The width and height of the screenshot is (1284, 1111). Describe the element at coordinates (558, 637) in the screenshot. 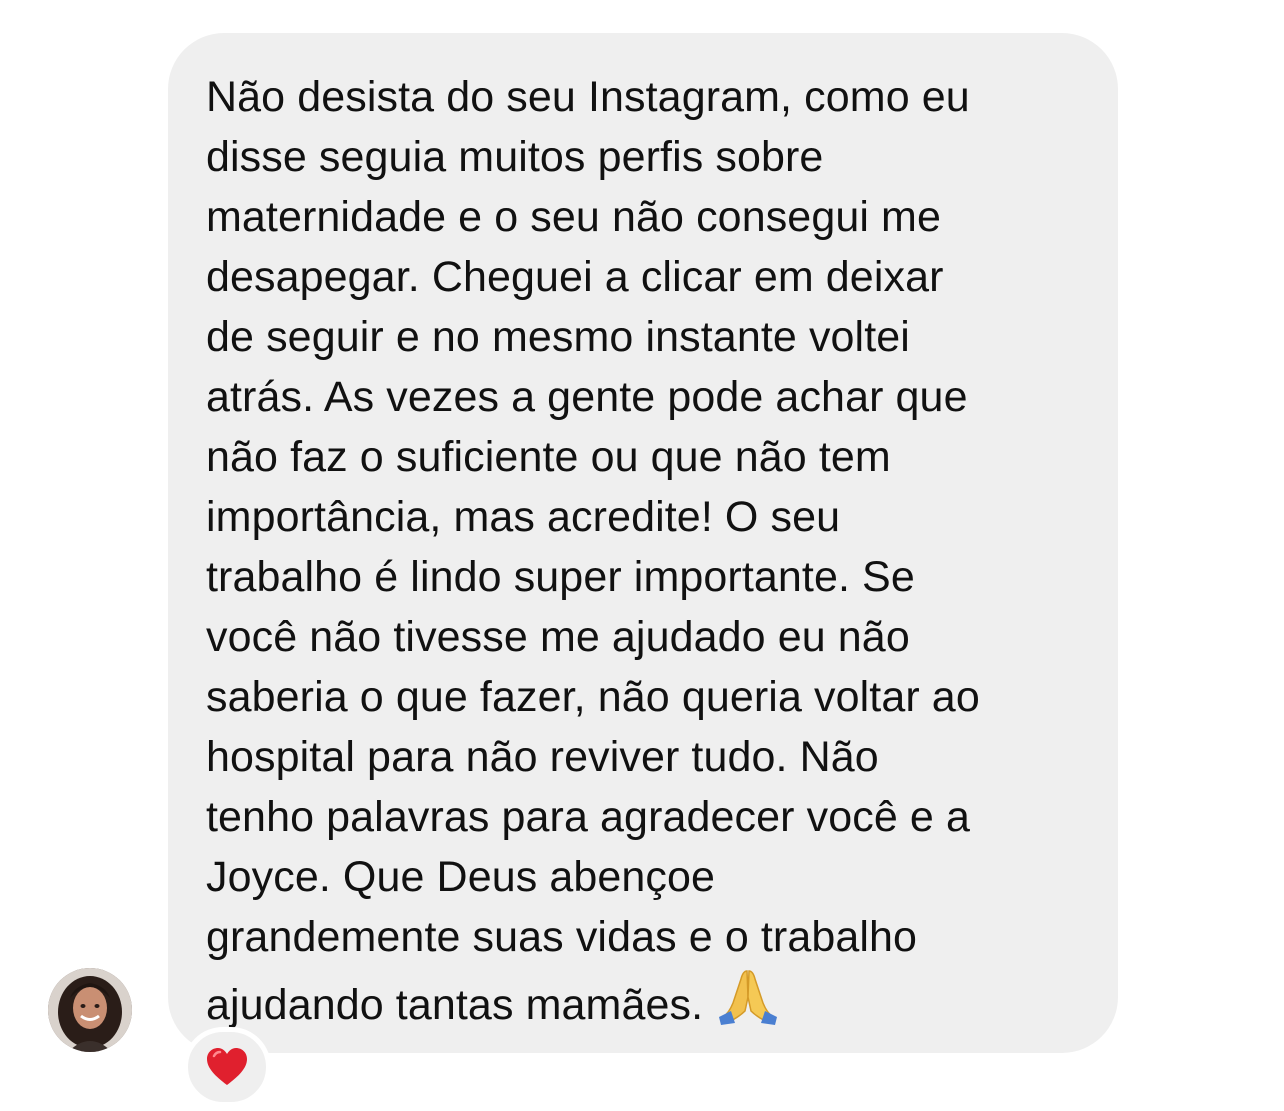

I see `message-line: você não tivesse me ajudado eu não` at that location.